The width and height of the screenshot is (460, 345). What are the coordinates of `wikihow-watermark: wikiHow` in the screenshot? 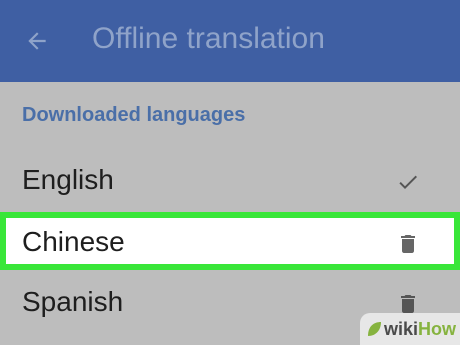 It's located at (410, 329).